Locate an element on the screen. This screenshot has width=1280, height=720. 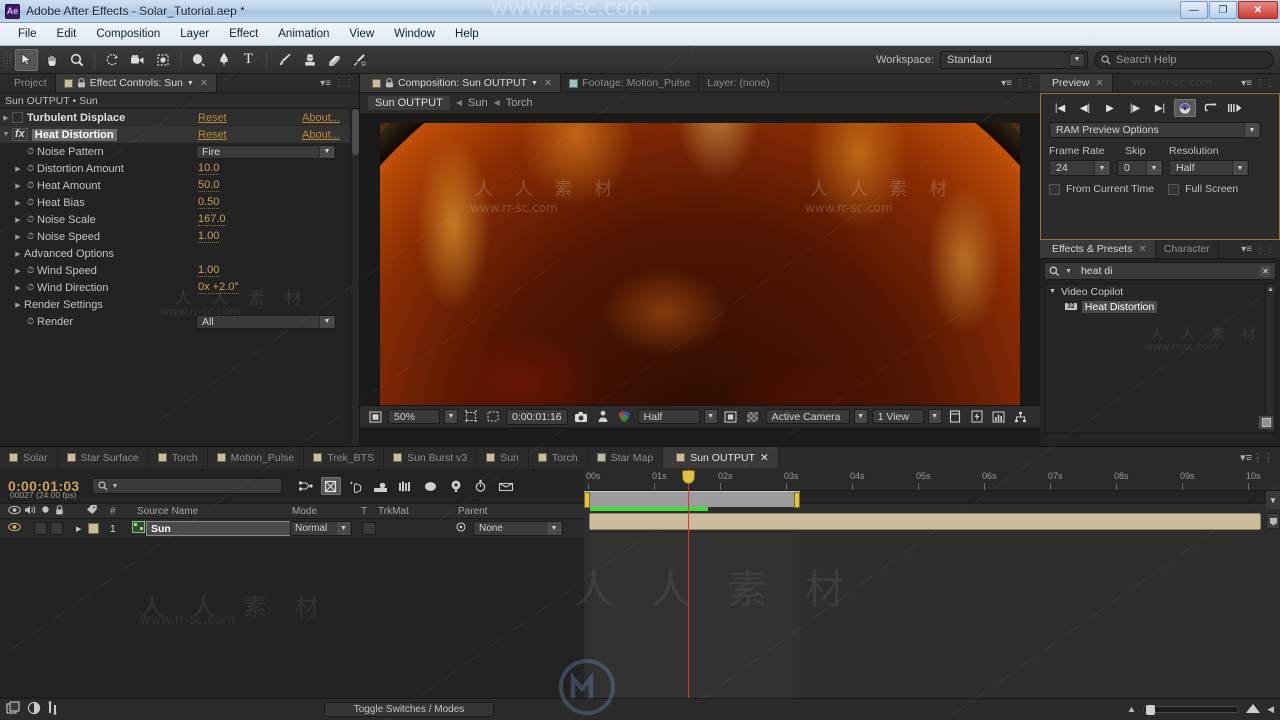
zoom-tool-icon is located at coordinates (76, 60).